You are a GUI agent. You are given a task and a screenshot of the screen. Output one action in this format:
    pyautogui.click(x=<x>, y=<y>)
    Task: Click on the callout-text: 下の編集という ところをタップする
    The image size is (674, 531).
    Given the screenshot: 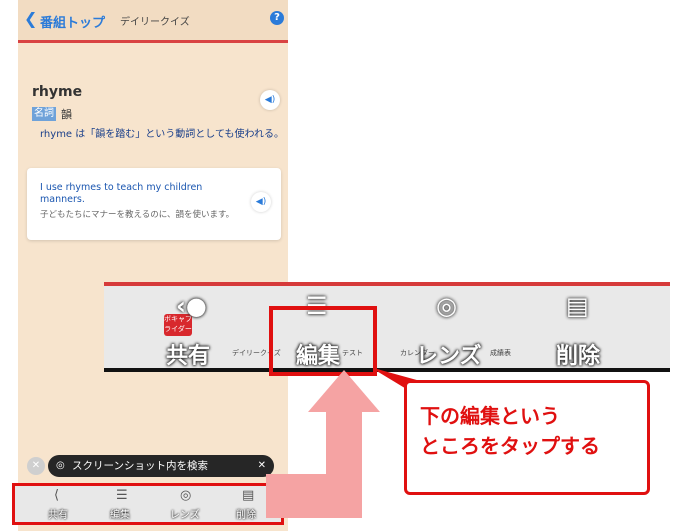 What is the action you would take?
    pyautogui.click(x=510, y=431)
    